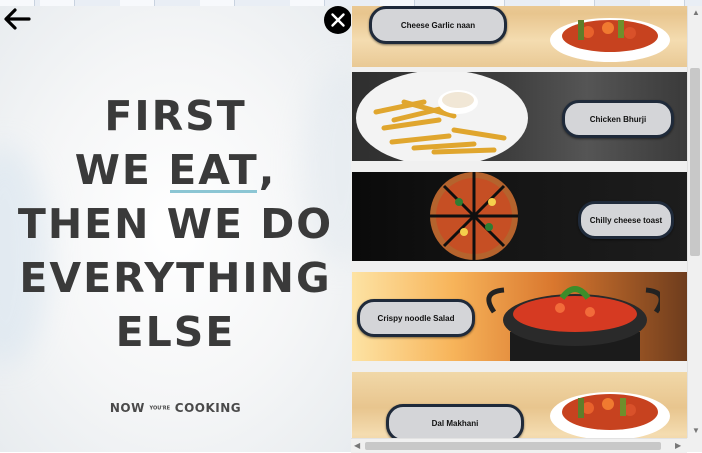 Image resolution: width=702 pixels, height=453 pixels. I want to click on quote-line: THEN WE DO, so click(175, 224).